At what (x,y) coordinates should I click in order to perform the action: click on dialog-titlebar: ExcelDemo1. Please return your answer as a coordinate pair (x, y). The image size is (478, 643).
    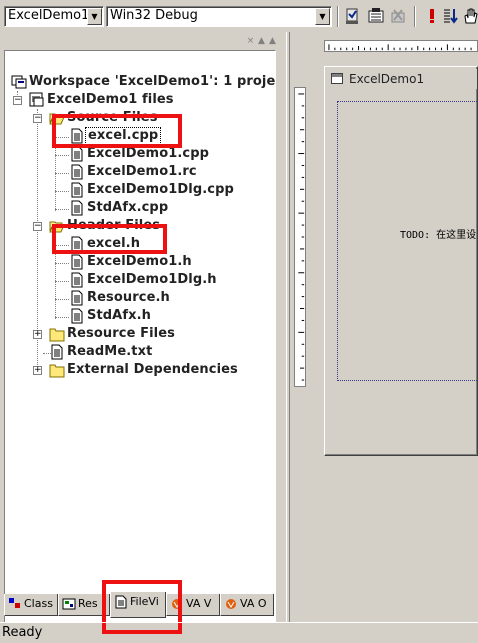
    Looking at the image, I should click on (402, 79).